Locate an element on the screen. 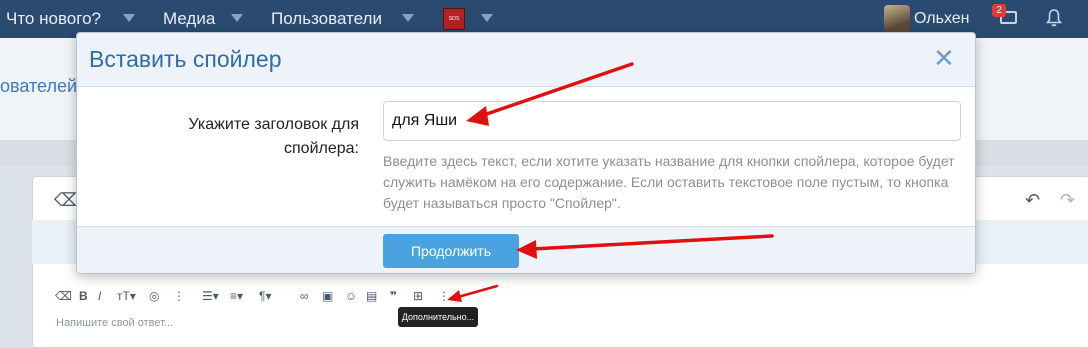 The image size is (1088, 348). more-options-icon: ⋮ is located at coordinates (179, 296).